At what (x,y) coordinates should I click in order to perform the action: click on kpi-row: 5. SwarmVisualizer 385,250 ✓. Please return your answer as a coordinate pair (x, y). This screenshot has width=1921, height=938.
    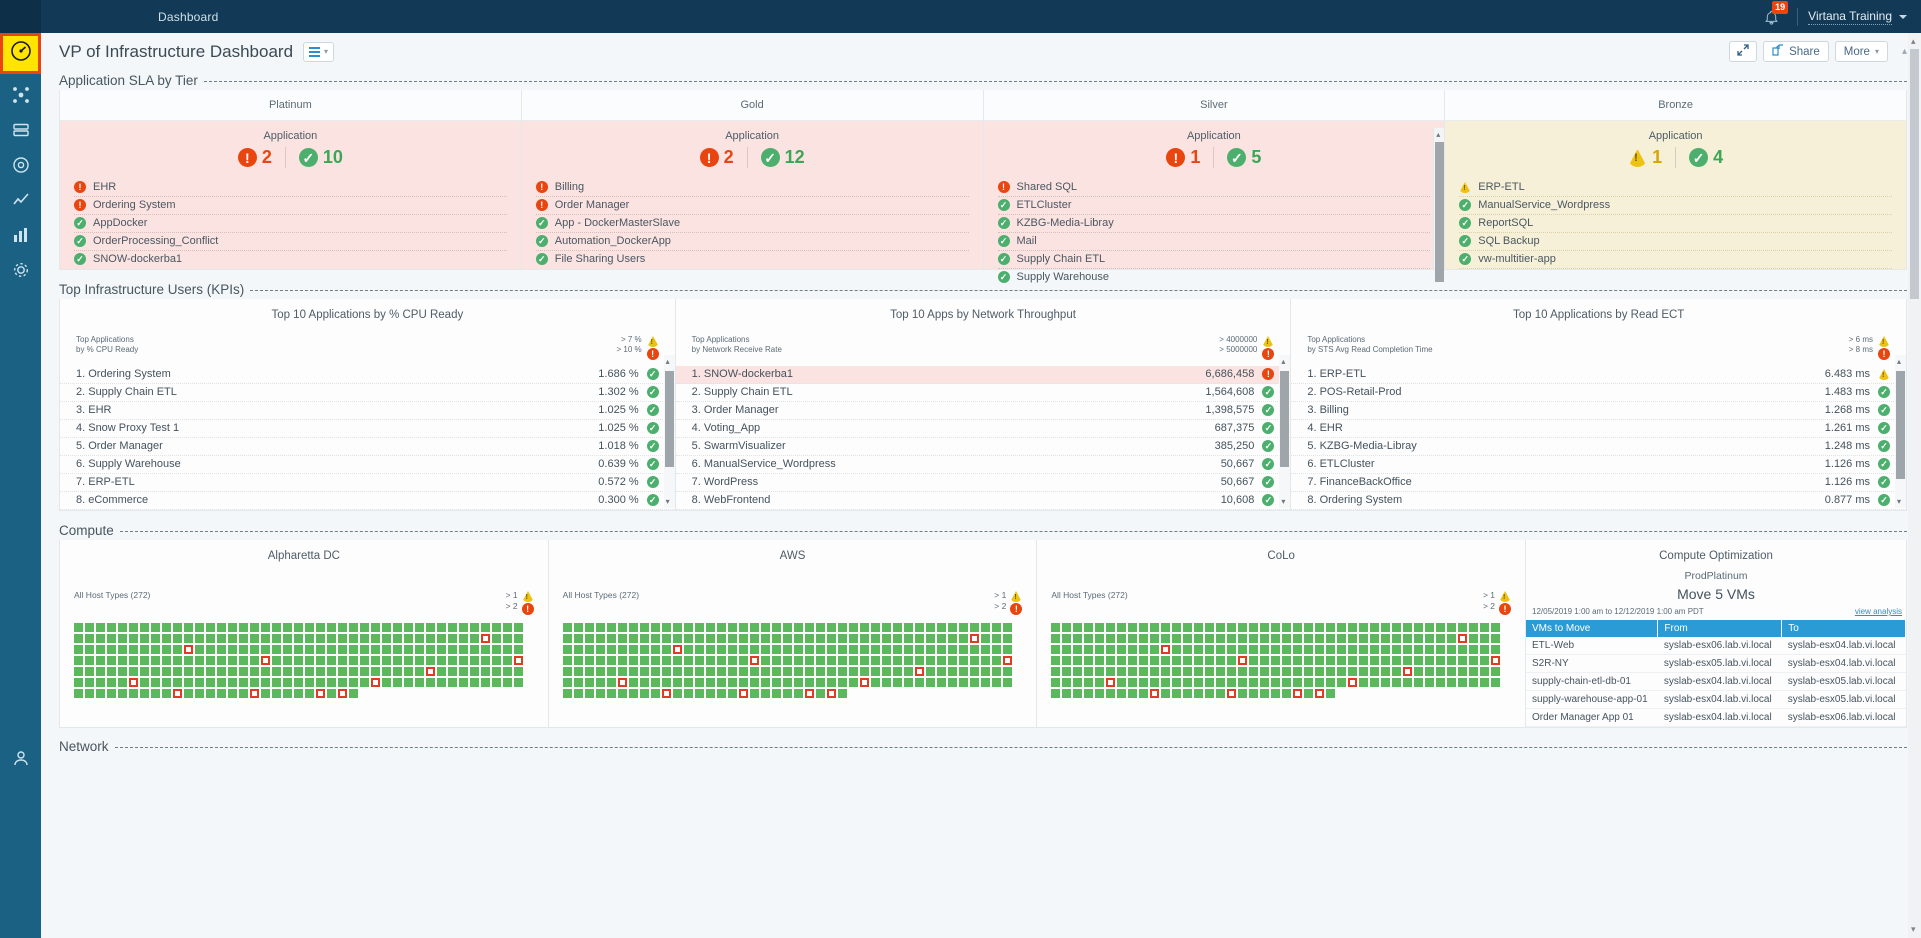
    Looking at the image, I should click on (983, 447).